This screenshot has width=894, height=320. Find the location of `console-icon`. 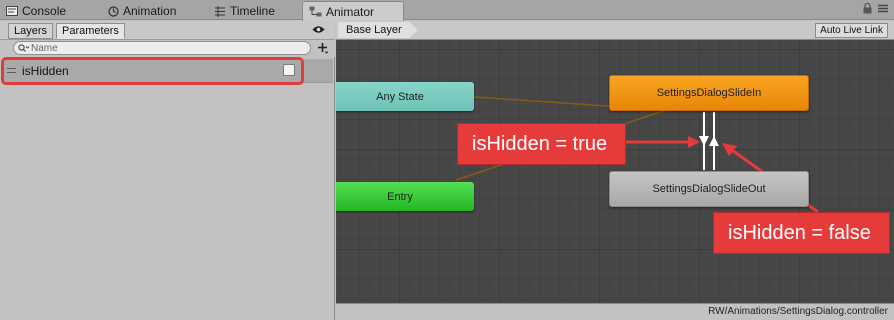

console-icon is located at coordinates (12, 11).